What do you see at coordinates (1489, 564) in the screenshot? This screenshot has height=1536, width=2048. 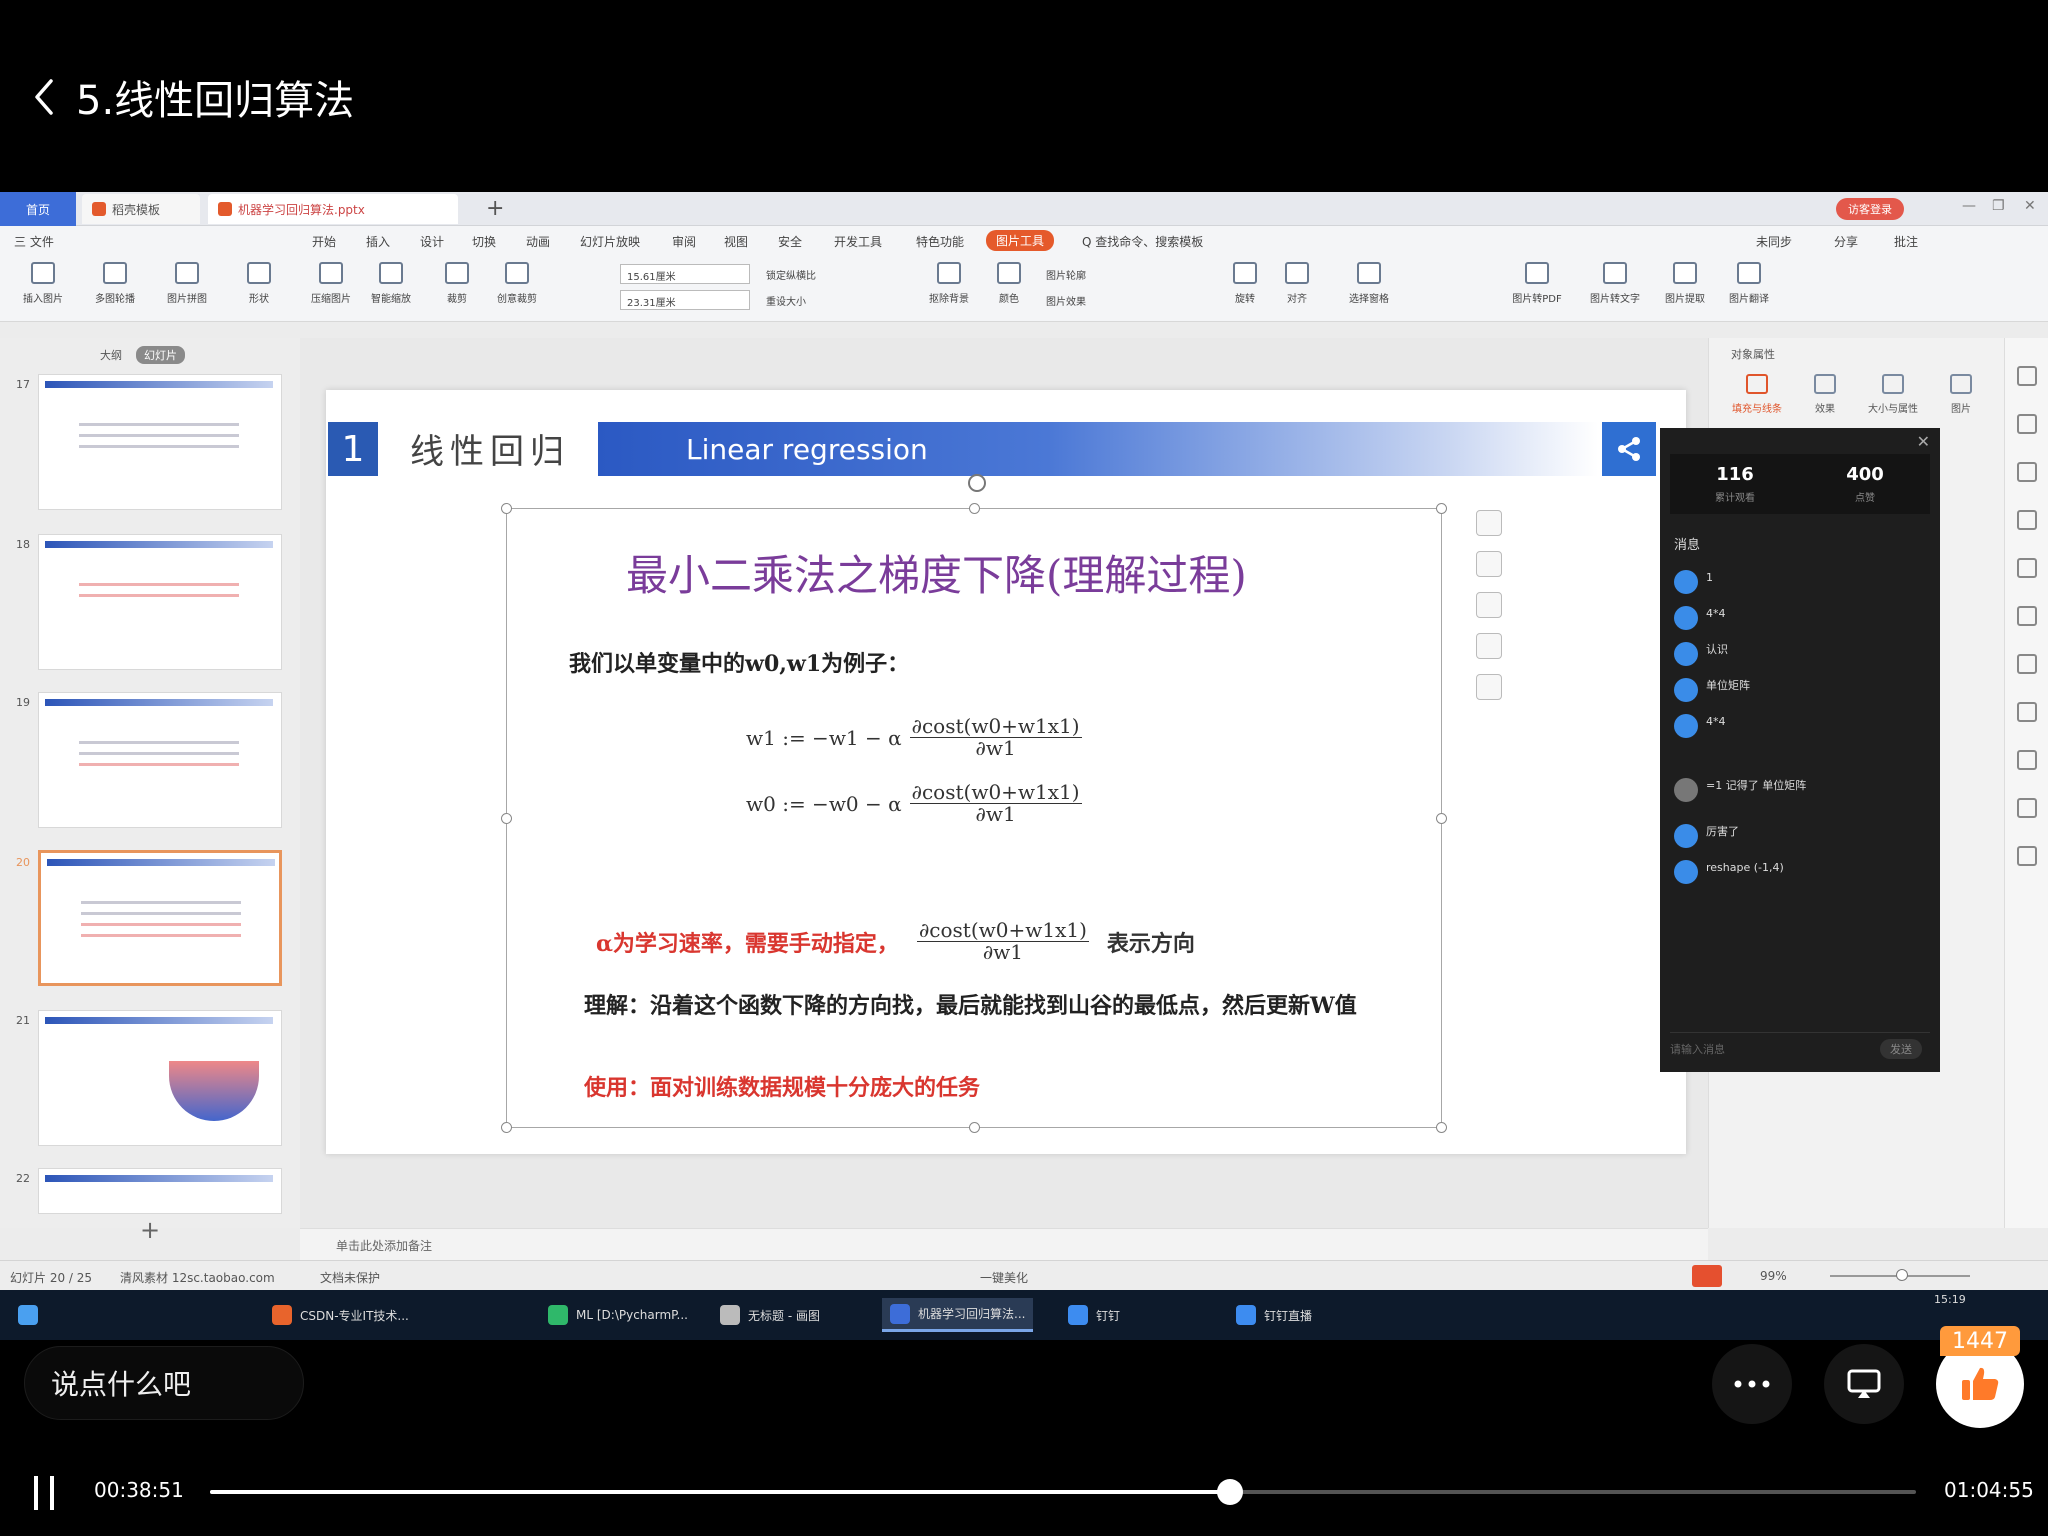 I see `zoom-icon` at bounding box center [1489, 564].